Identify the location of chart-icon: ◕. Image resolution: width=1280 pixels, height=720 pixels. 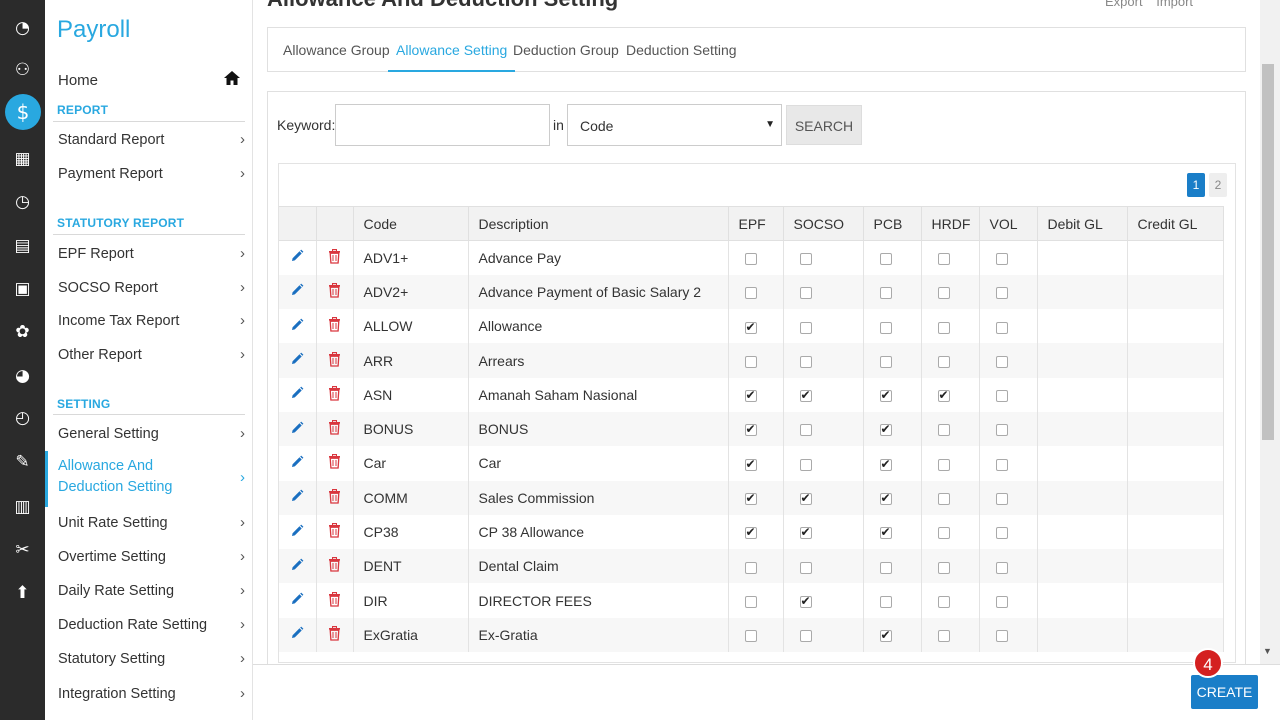
(22, 375).